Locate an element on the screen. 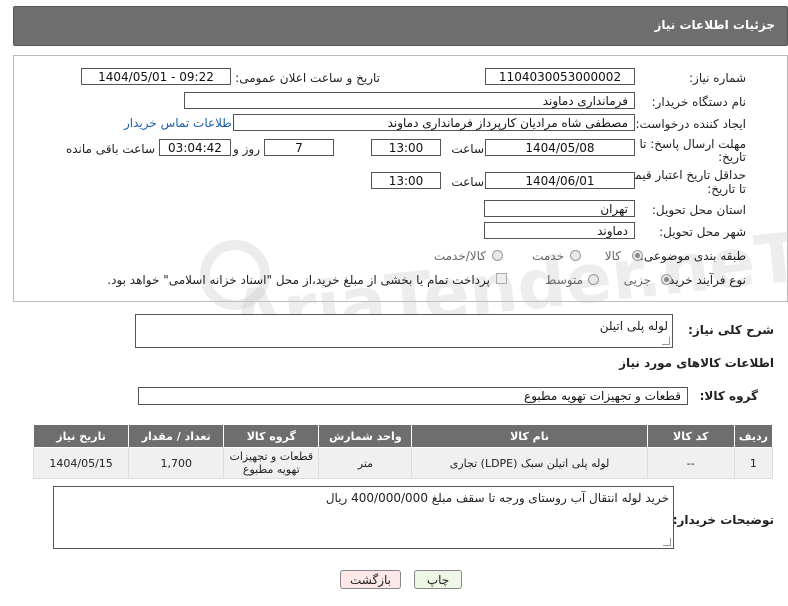 The image size is (788, 606). cell-unit: متر is located at coordinates (365, 463).